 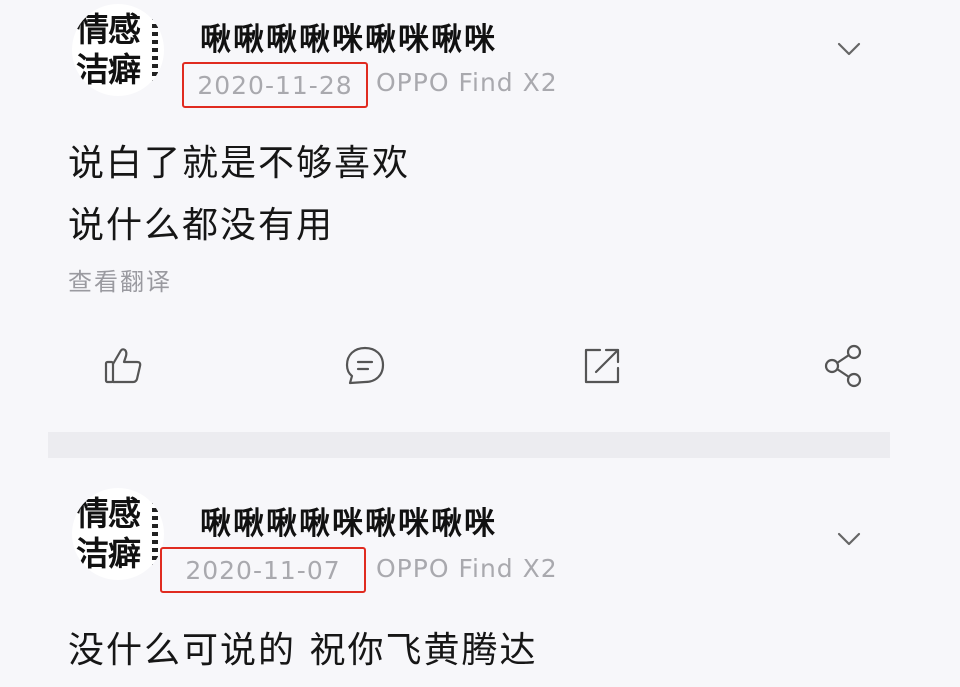 What do you see at coordinates (844, 366) in the screenshot?
I see `share-icon` at bounding box center [844, 366].